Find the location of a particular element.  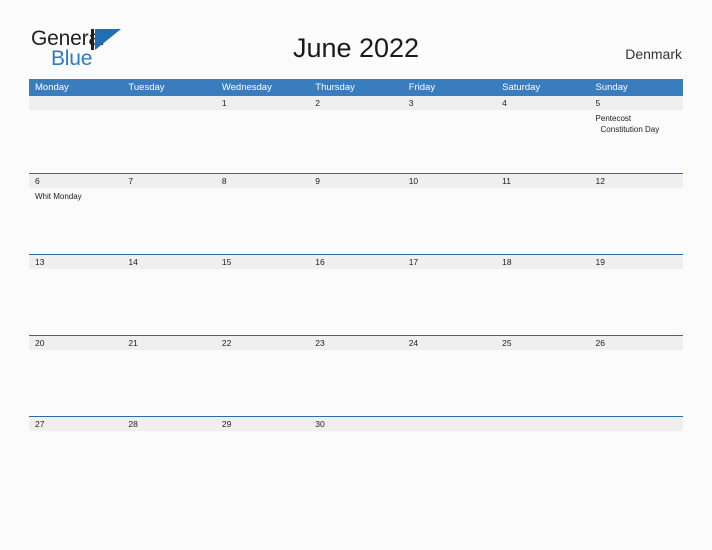

date-number-band: 20 21 22 23 24 25 26 is located at coordinates (356, 343).